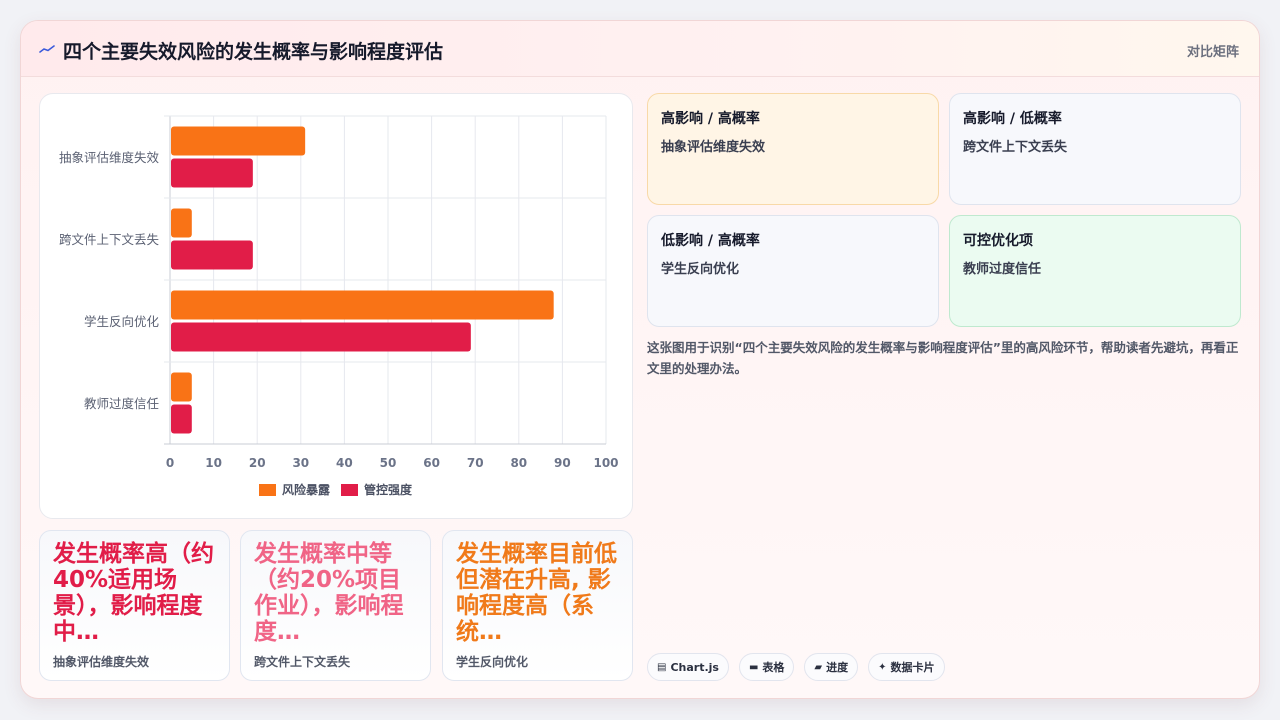 The height and width of the screenshot is (720, 1280). What do you see at coordinates (344, 463) in the screenshot?
I see `x-tick-label: 40` at bounding box center [344, 463].